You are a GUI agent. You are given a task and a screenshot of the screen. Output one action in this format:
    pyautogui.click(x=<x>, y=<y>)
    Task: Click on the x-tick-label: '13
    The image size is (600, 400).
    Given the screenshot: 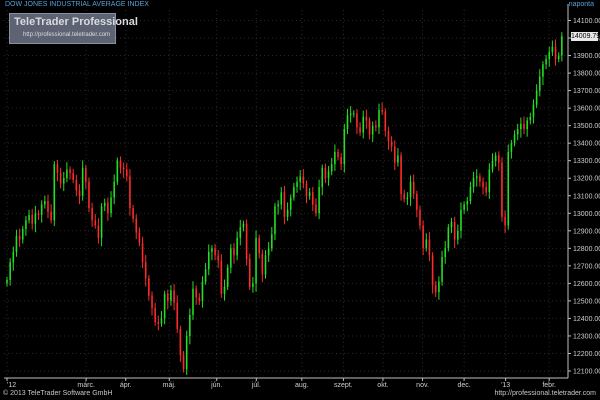 What is the action you would take?
    pyautogui.click(x=505, y=385)
    